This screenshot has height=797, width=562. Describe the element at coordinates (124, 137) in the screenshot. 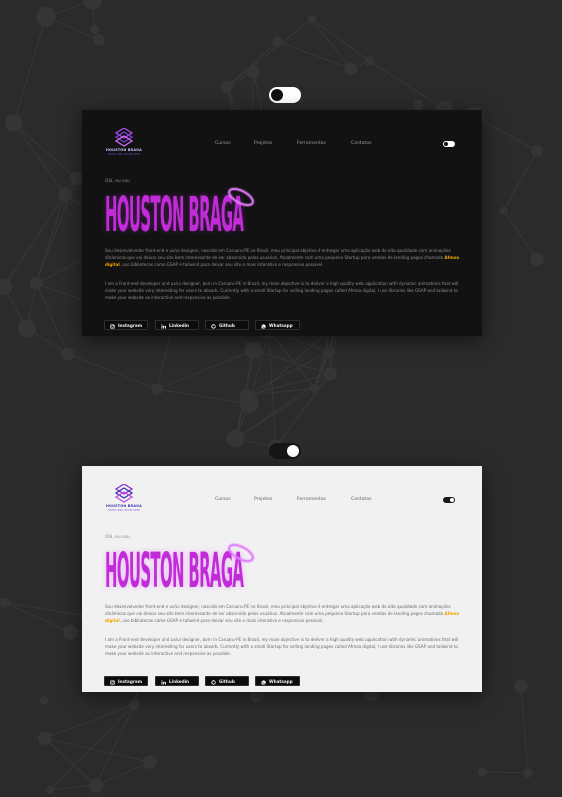

I see `logo-mark-icon` at that location.